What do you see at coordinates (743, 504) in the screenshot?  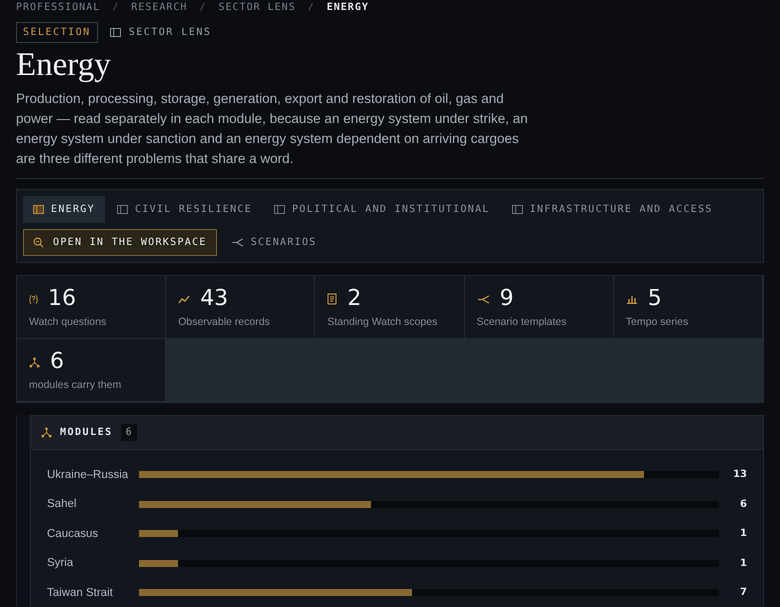 I see `module-count: 6` at bounding box center [743, 504].